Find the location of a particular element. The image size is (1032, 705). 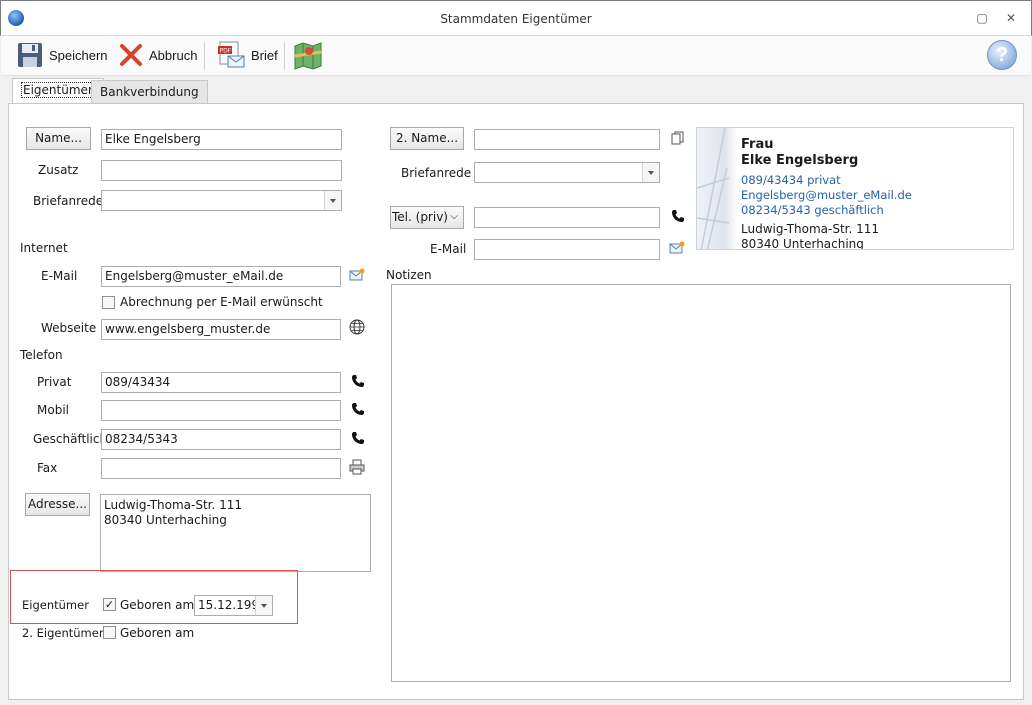

address-line: 80340 Unterhaching is located at coordinates (165, 520).